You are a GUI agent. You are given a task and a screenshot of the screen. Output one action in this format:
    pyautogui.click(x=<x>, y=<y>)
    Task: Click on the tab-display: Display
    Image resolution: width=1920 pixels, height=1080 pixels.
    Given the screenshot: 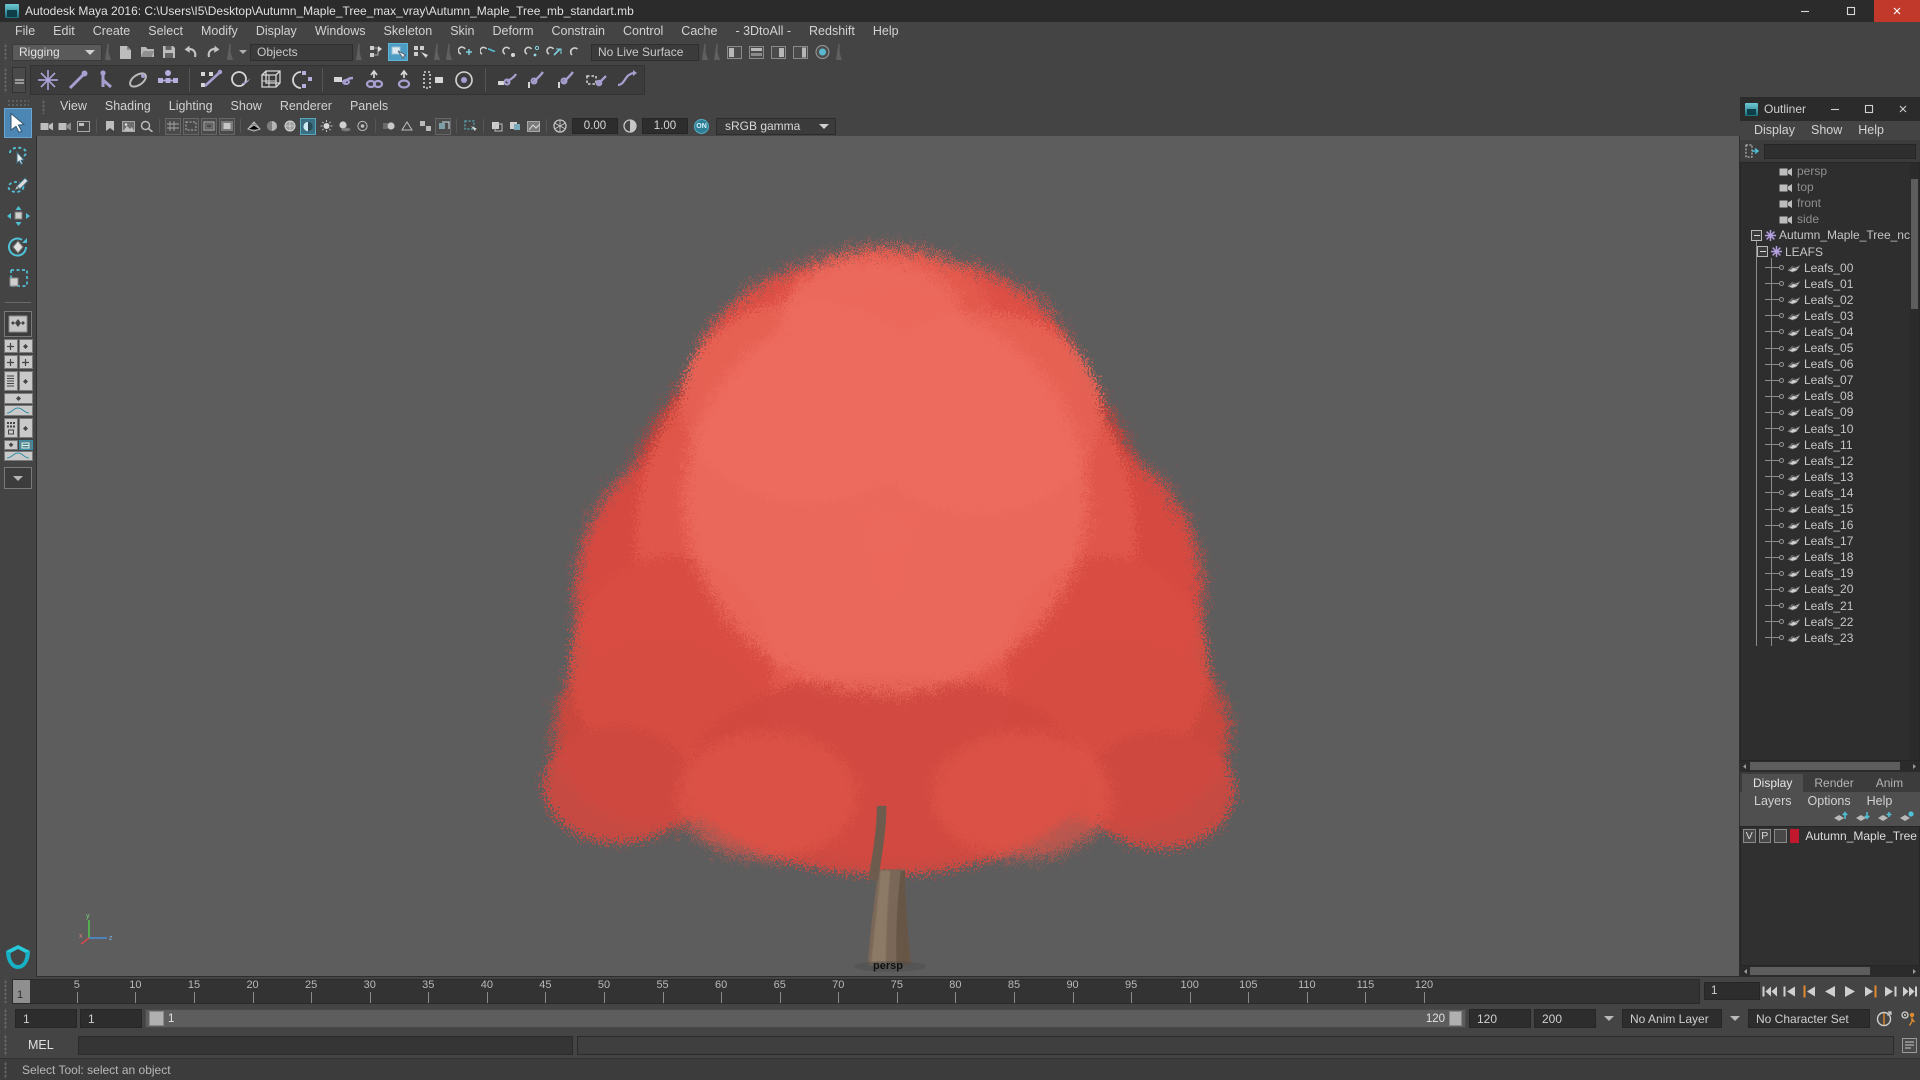 What is the action you would take?
    pyautogui.click(x=1773, y=783)
    